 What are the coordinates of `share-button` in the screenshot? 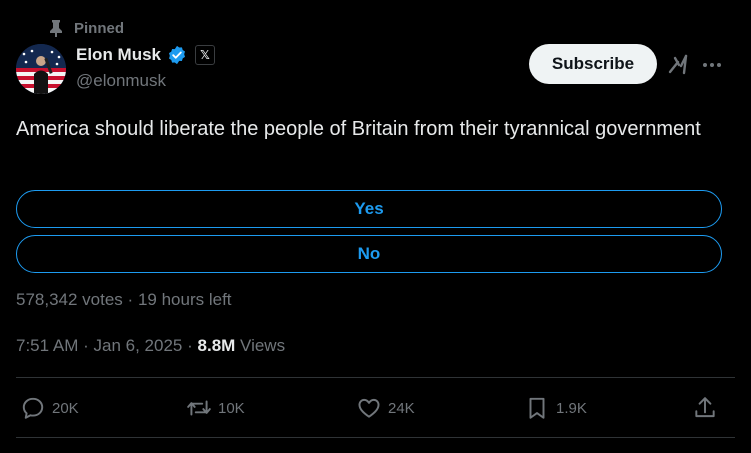 It's located at (705, 408).